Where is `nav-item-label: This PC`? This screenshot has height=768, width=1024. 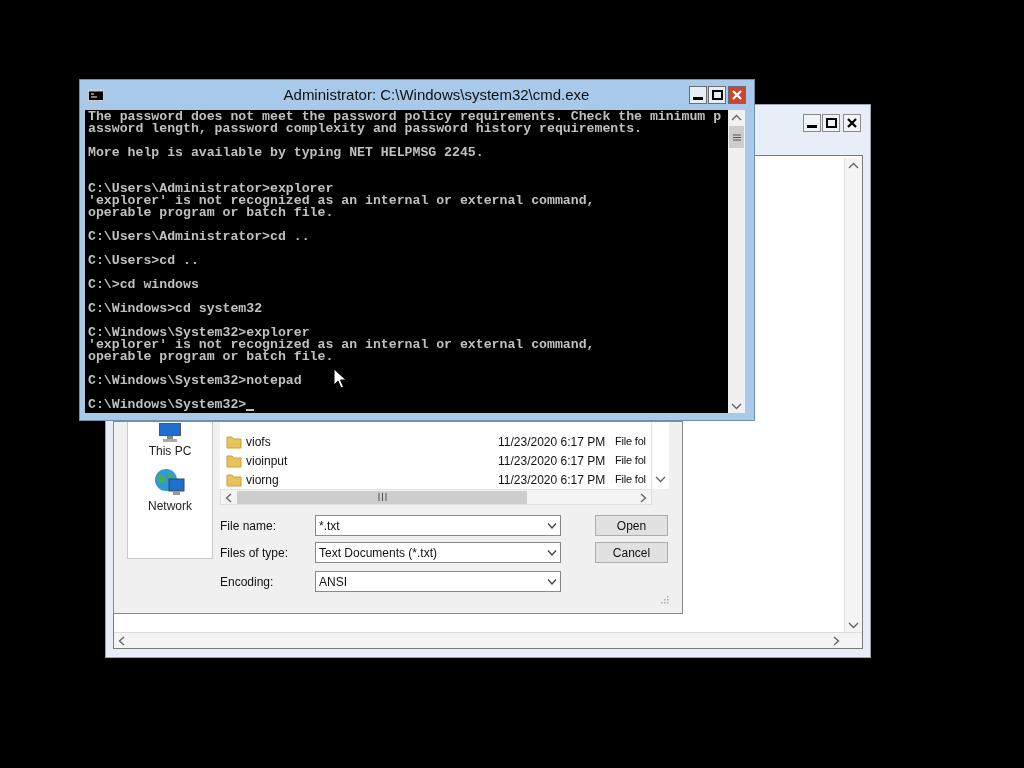
nav-item-label: This PC is located at coordinates (170, 451).